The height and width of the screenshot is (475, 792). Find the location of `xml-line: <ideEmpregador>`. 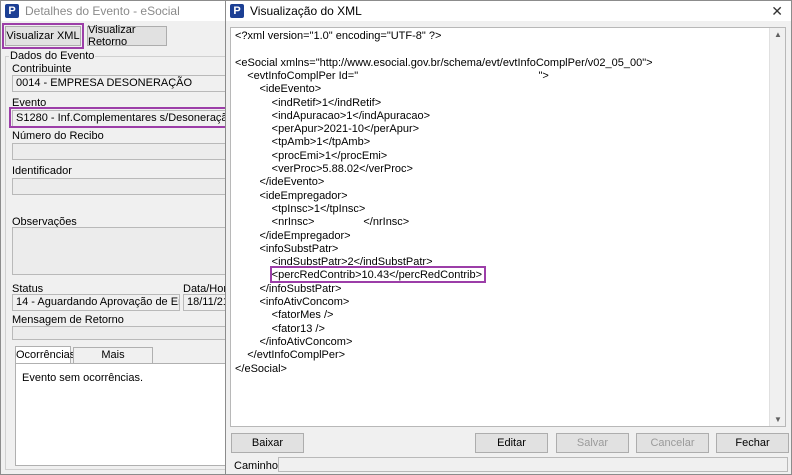

xml-line: <ideEmpregador> is located at coordinates (291, 195).